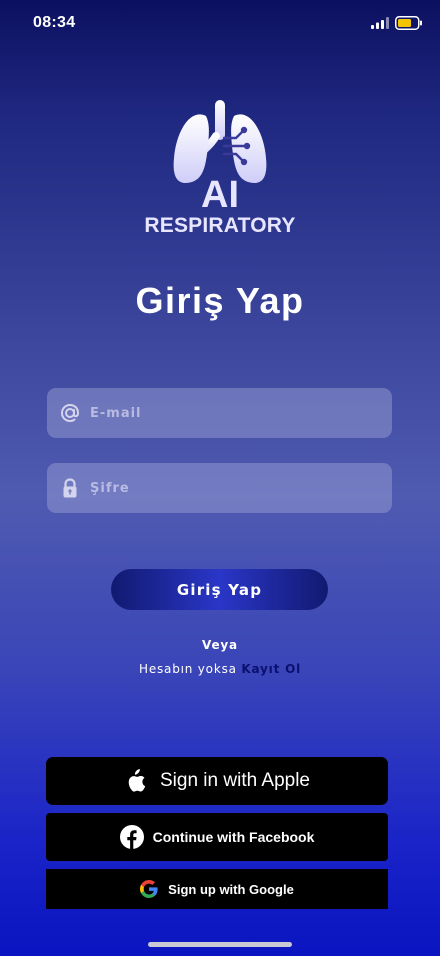 The height and width of the screenshot is (956, 440). Describe the element at coordinates (233, 837) in the screenshot. I see `facebook-sign-in-label: Continue with Facebook` at that location.